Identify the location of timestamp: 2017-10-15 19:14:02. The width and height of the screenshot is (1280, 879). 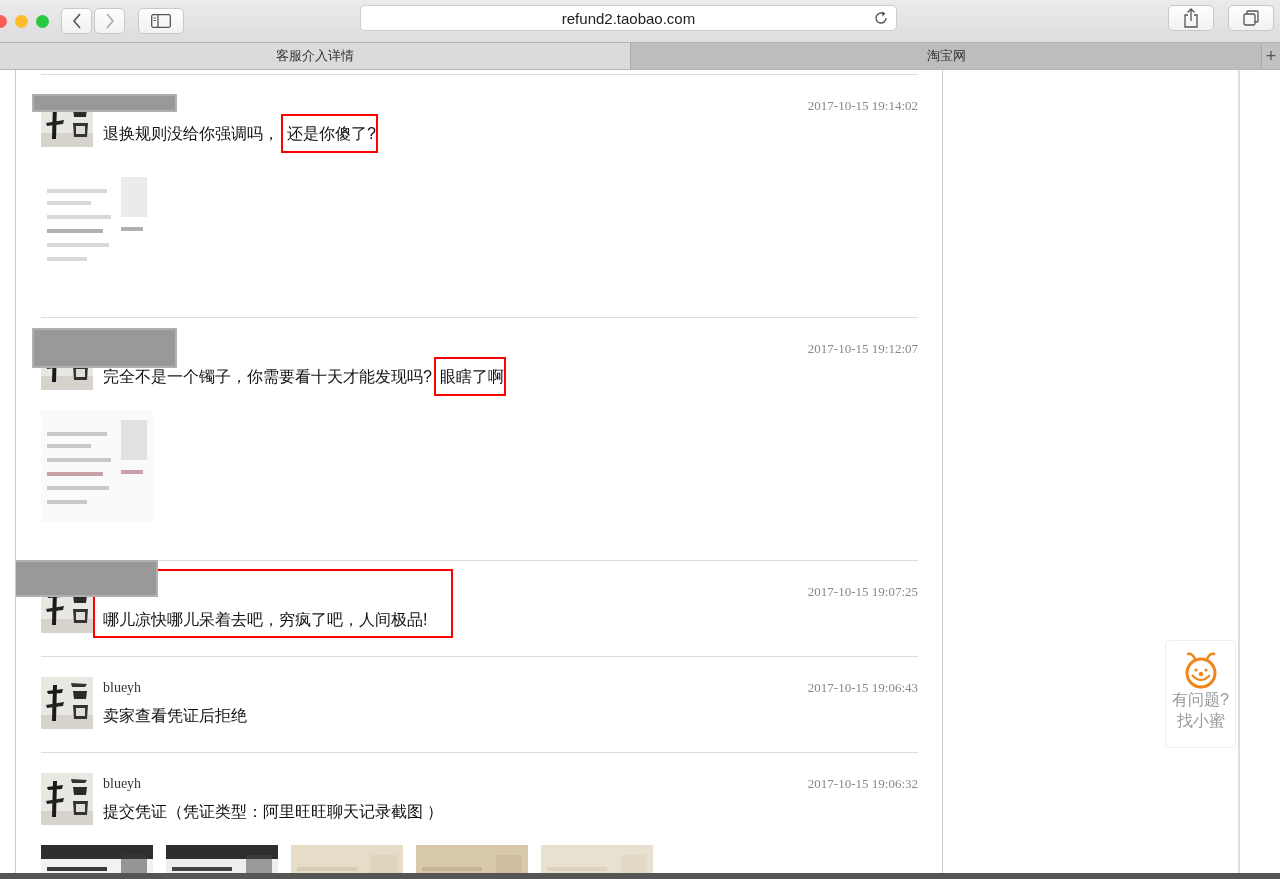
(862, 106).